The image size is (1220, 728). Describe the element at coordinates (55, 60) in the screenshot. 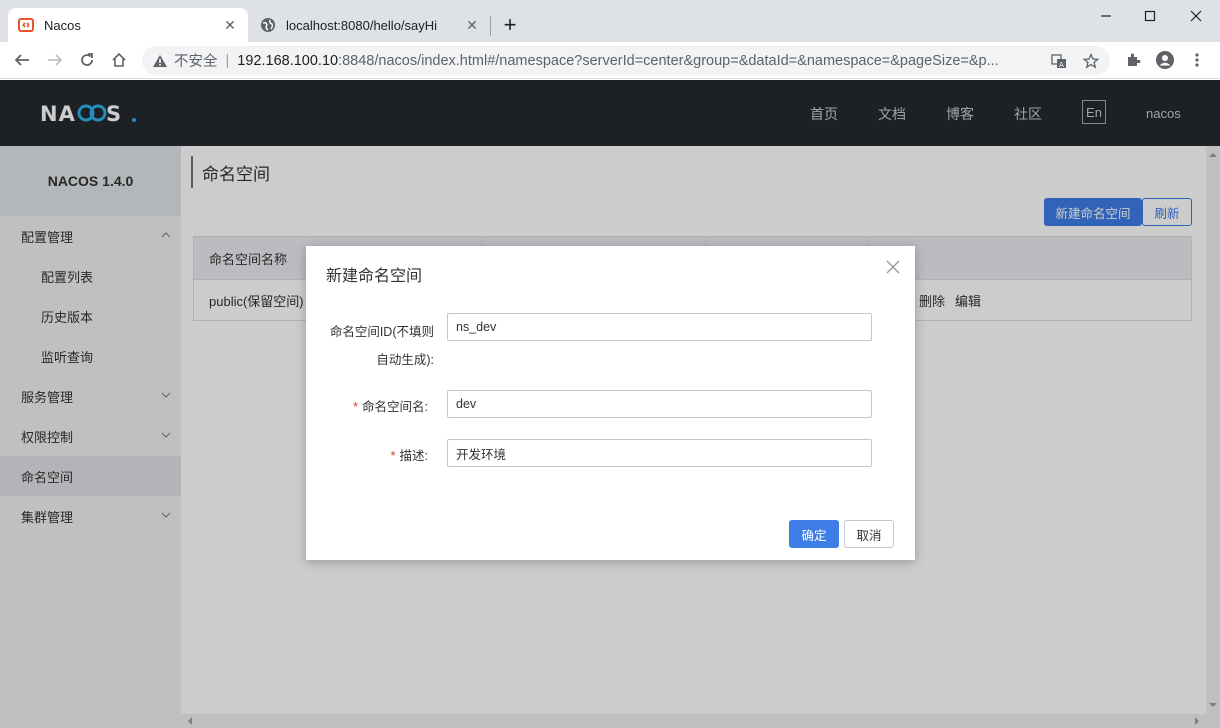

I see `forward-icon` at that location.